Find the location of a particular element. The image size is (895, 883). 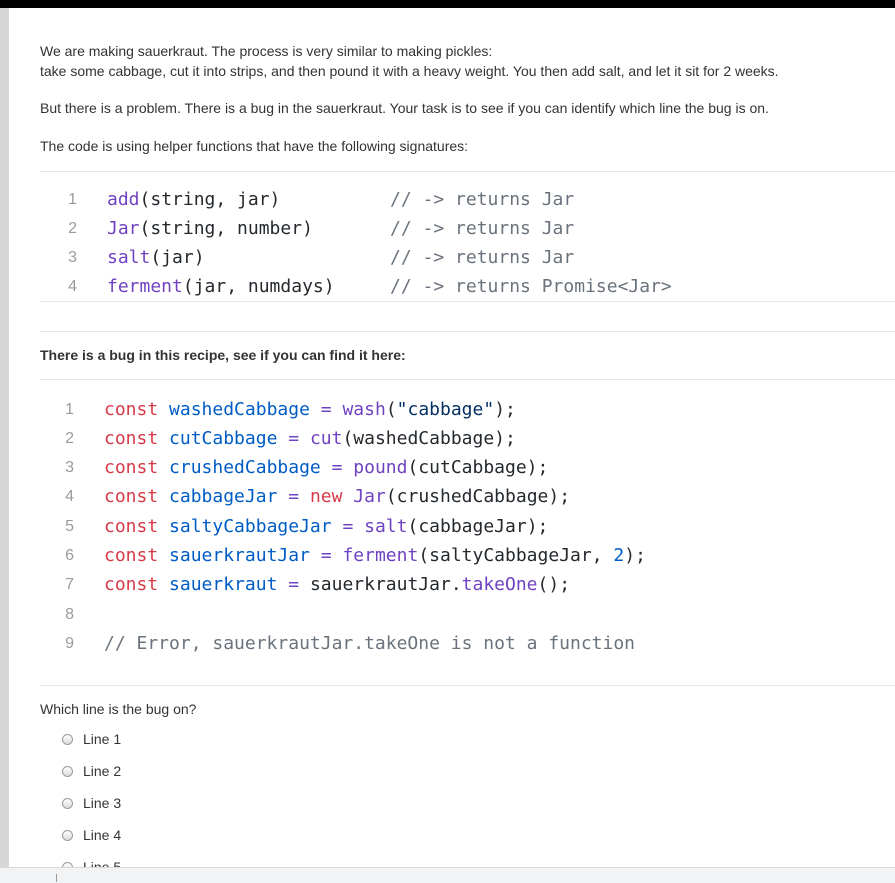

function-name: add is located at coordinates (123, 199).